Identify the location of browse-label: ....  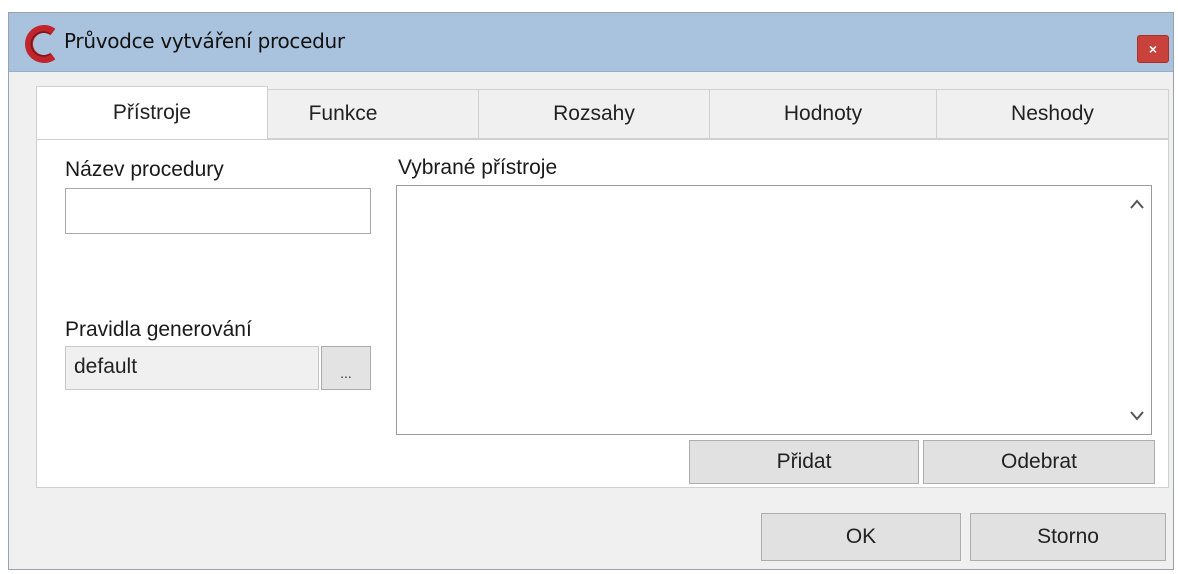
(346, 373).